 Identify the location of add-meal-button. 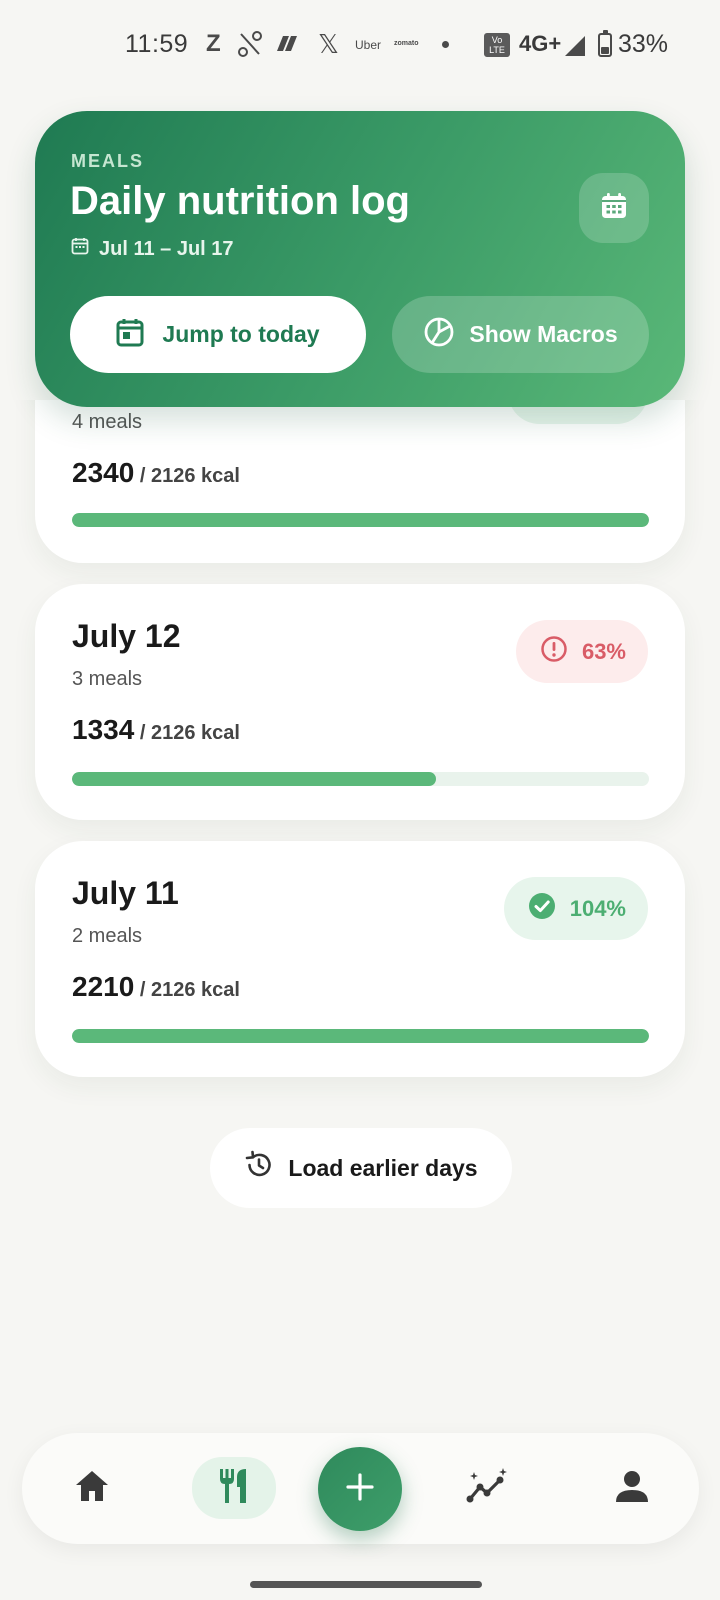
(360, 1489).